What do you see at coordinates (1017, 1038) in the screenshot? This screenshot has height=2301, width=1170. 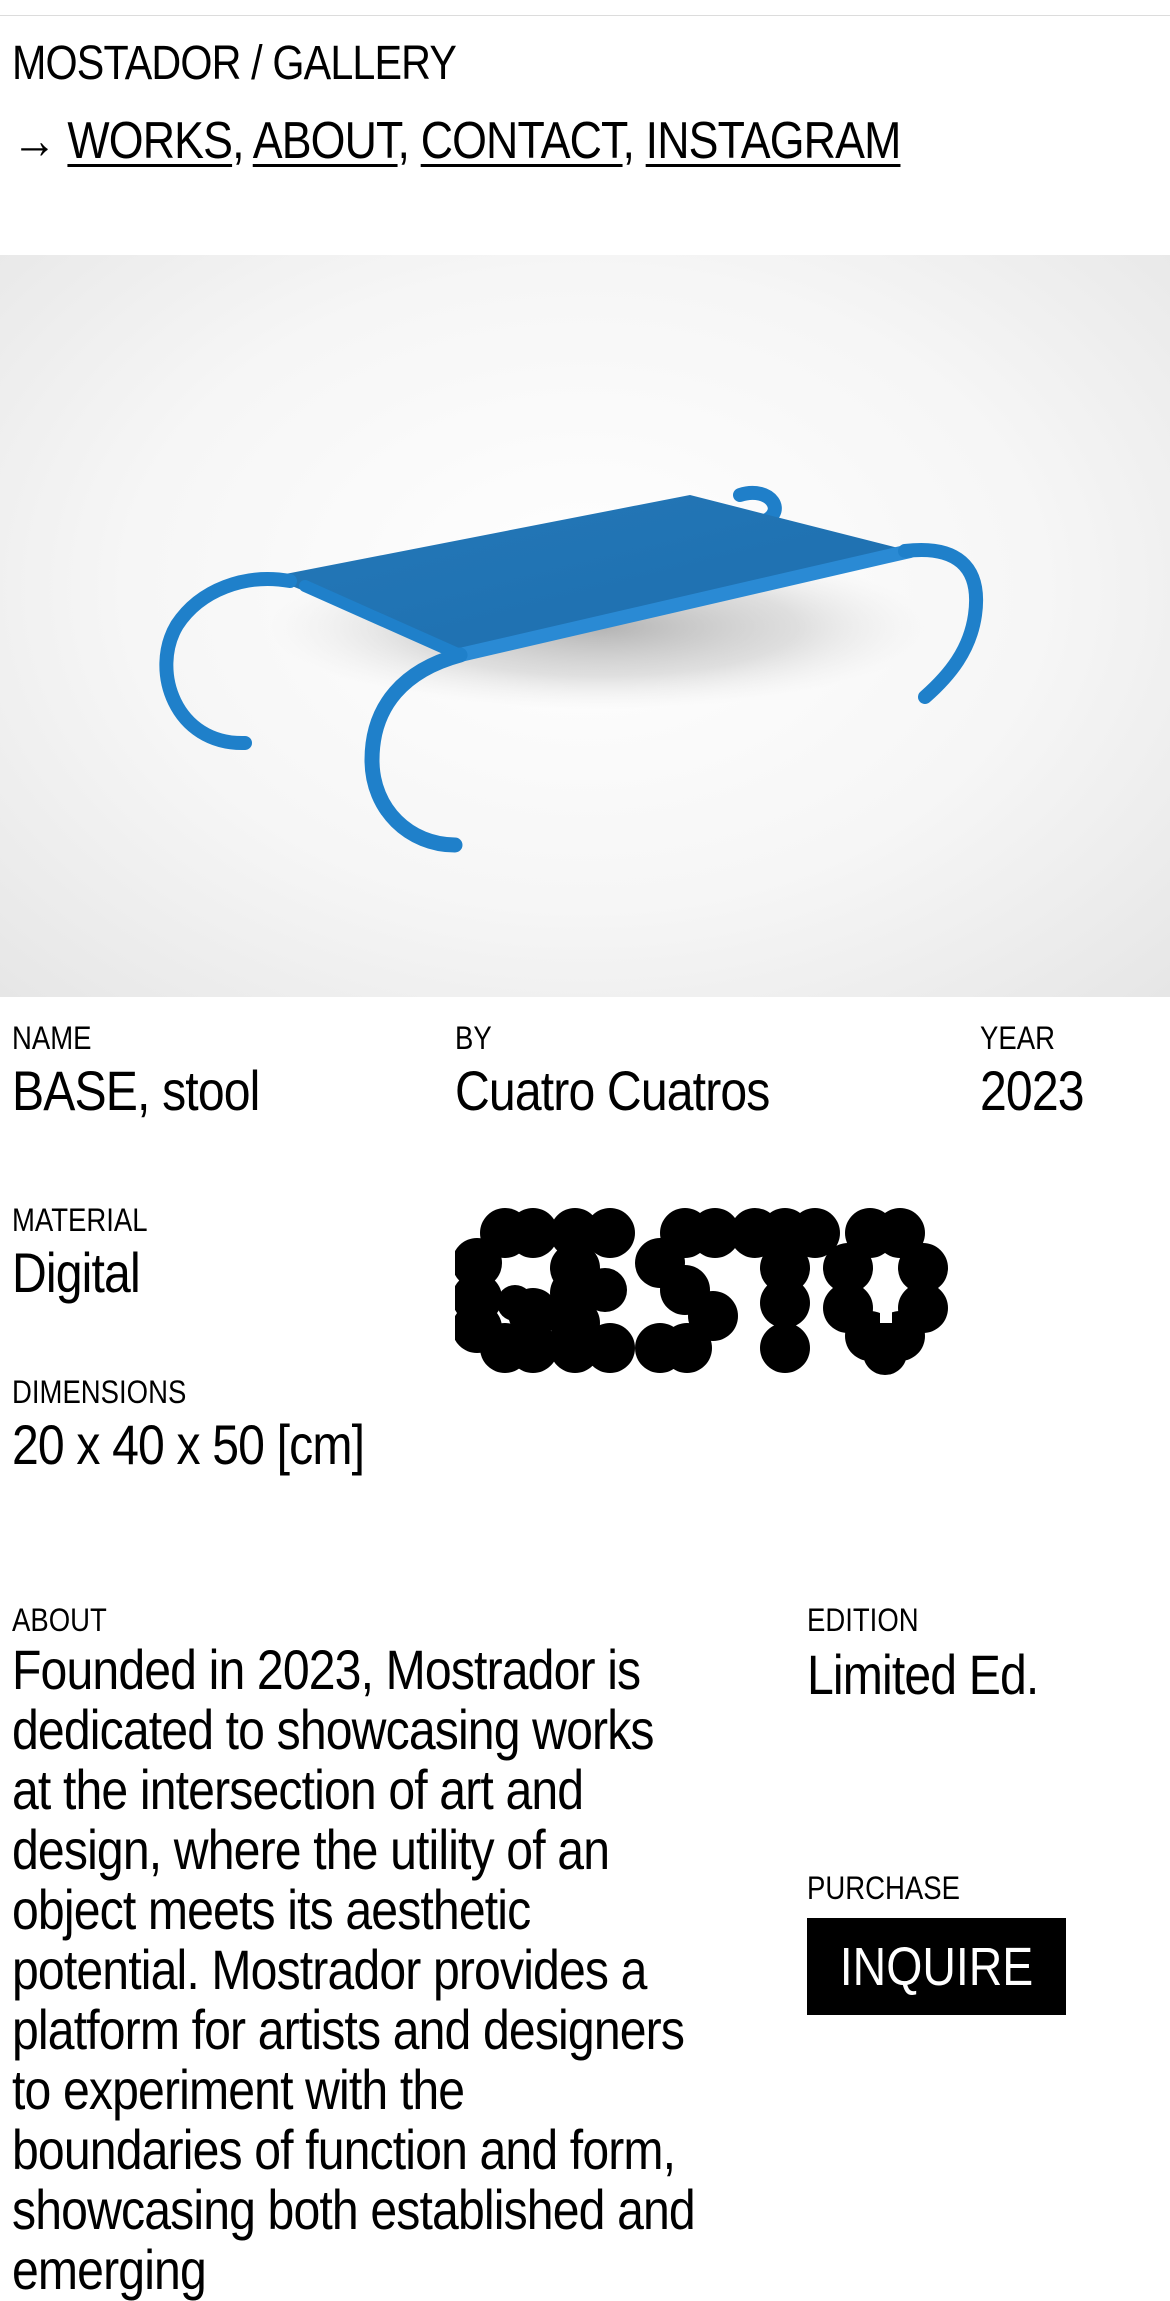 I see `year-label: YEAR` at bounding box center [1017, 1038].